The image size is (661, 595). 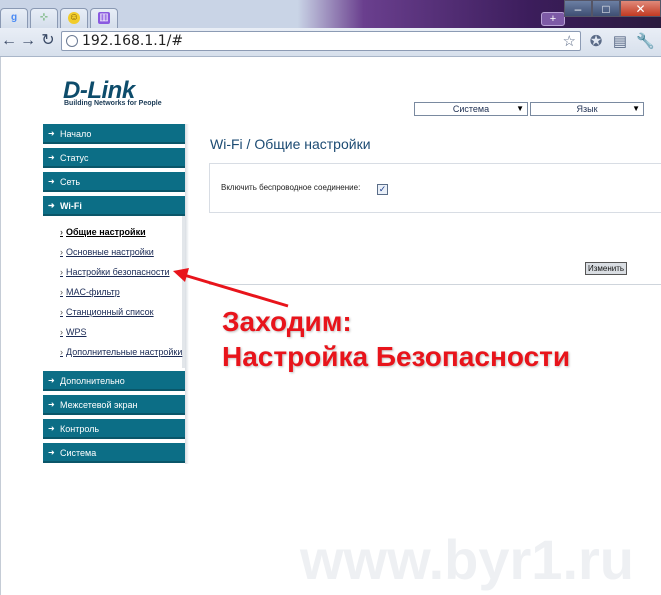 I want to click on smiley-icon: ☺, so click(x=74, y=18).